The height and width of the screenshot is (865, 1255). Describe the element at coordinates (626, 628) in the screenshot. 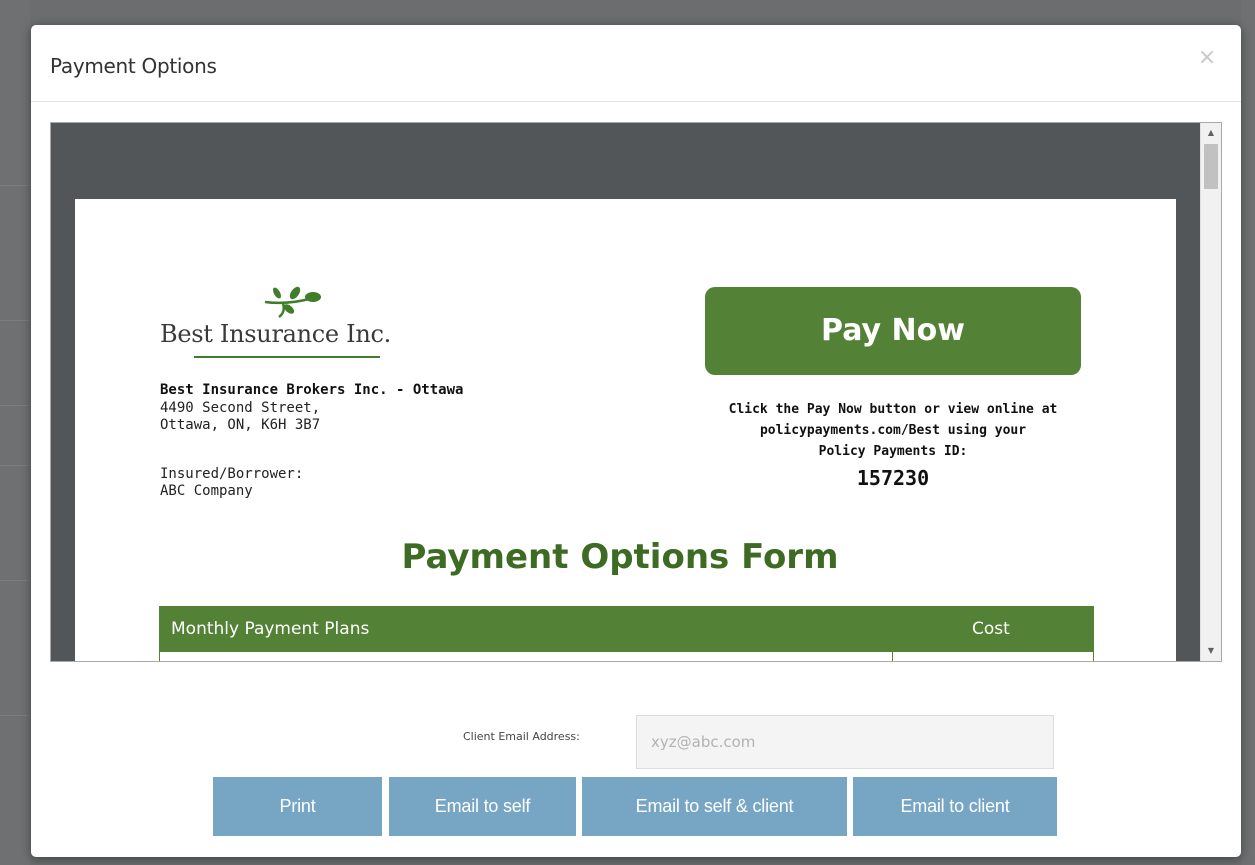

I see `table-header: Monthly Payment Plans Cost` at that location.